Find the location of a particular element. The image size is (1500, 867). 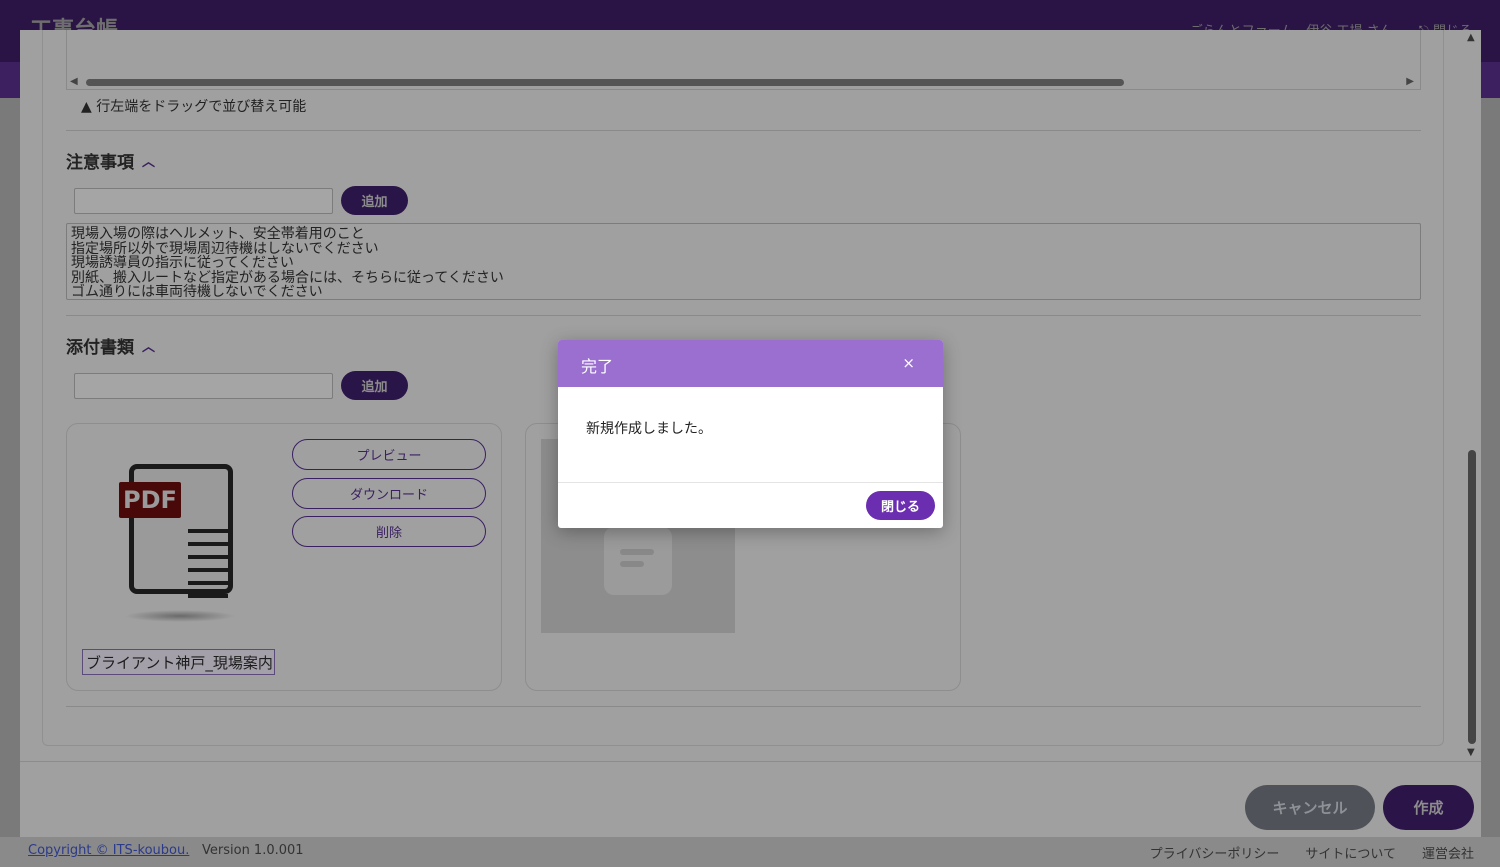

attachments-section-title: 添付書類 ︿ is located at coordinates (110, 345).